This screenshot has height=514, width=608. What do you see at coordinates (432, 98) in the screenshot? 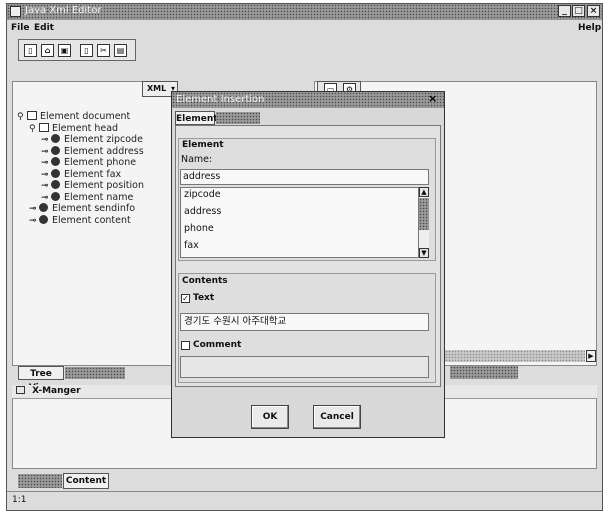
I see `dialog-close-icon: ×` at bounding box center [432, 98].